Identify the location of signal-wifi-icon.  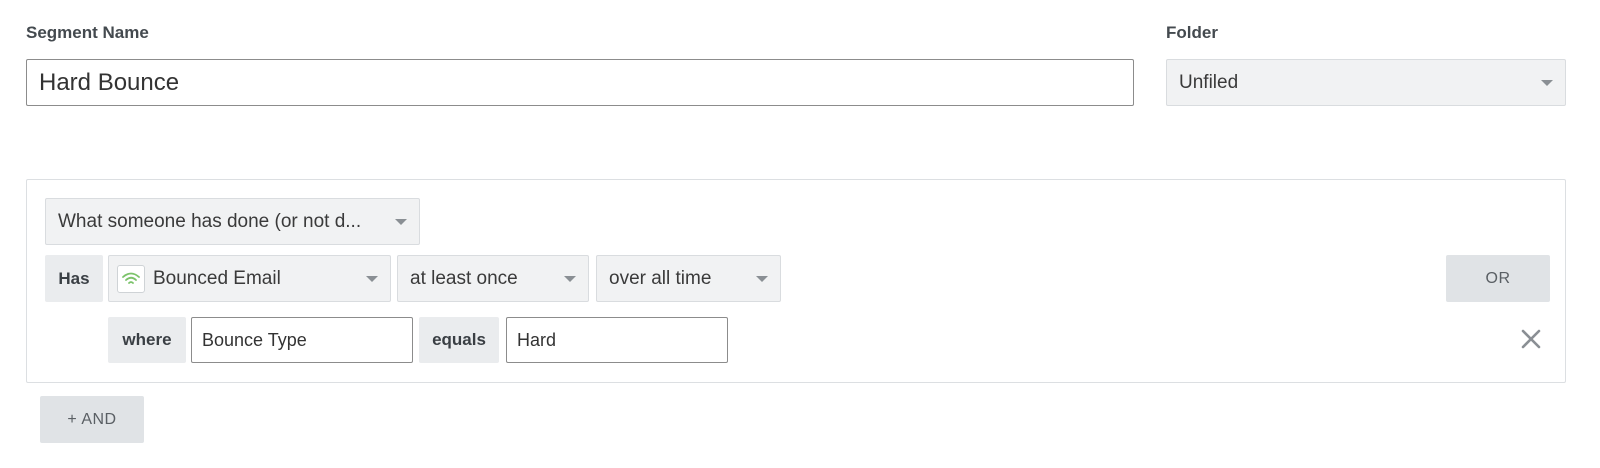
(131, 278).